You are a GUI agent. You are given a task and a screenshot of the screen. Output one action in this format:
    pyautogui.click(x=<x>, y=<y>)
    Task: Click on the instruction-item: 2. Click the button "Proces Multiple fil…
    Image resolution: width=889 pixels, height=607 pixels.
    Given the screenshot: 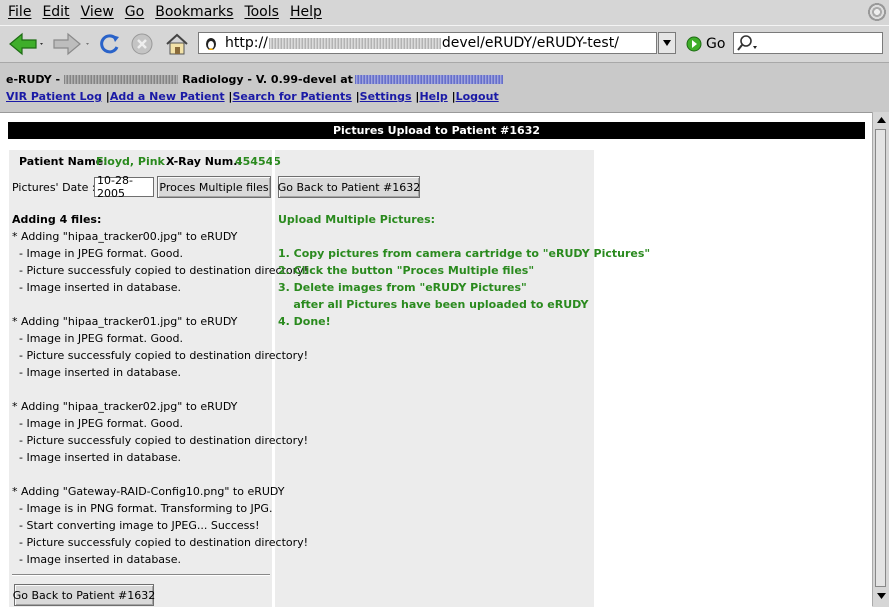 What is the action you would take?
    pyautogui.click(x=406, y=270)
    